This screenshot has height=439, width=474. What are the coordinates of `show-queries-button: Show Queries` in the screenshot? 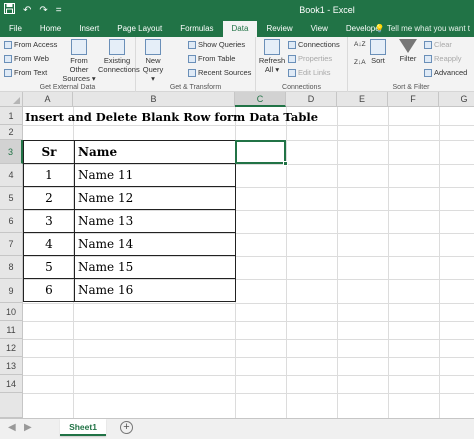 It's located at (216, 44).